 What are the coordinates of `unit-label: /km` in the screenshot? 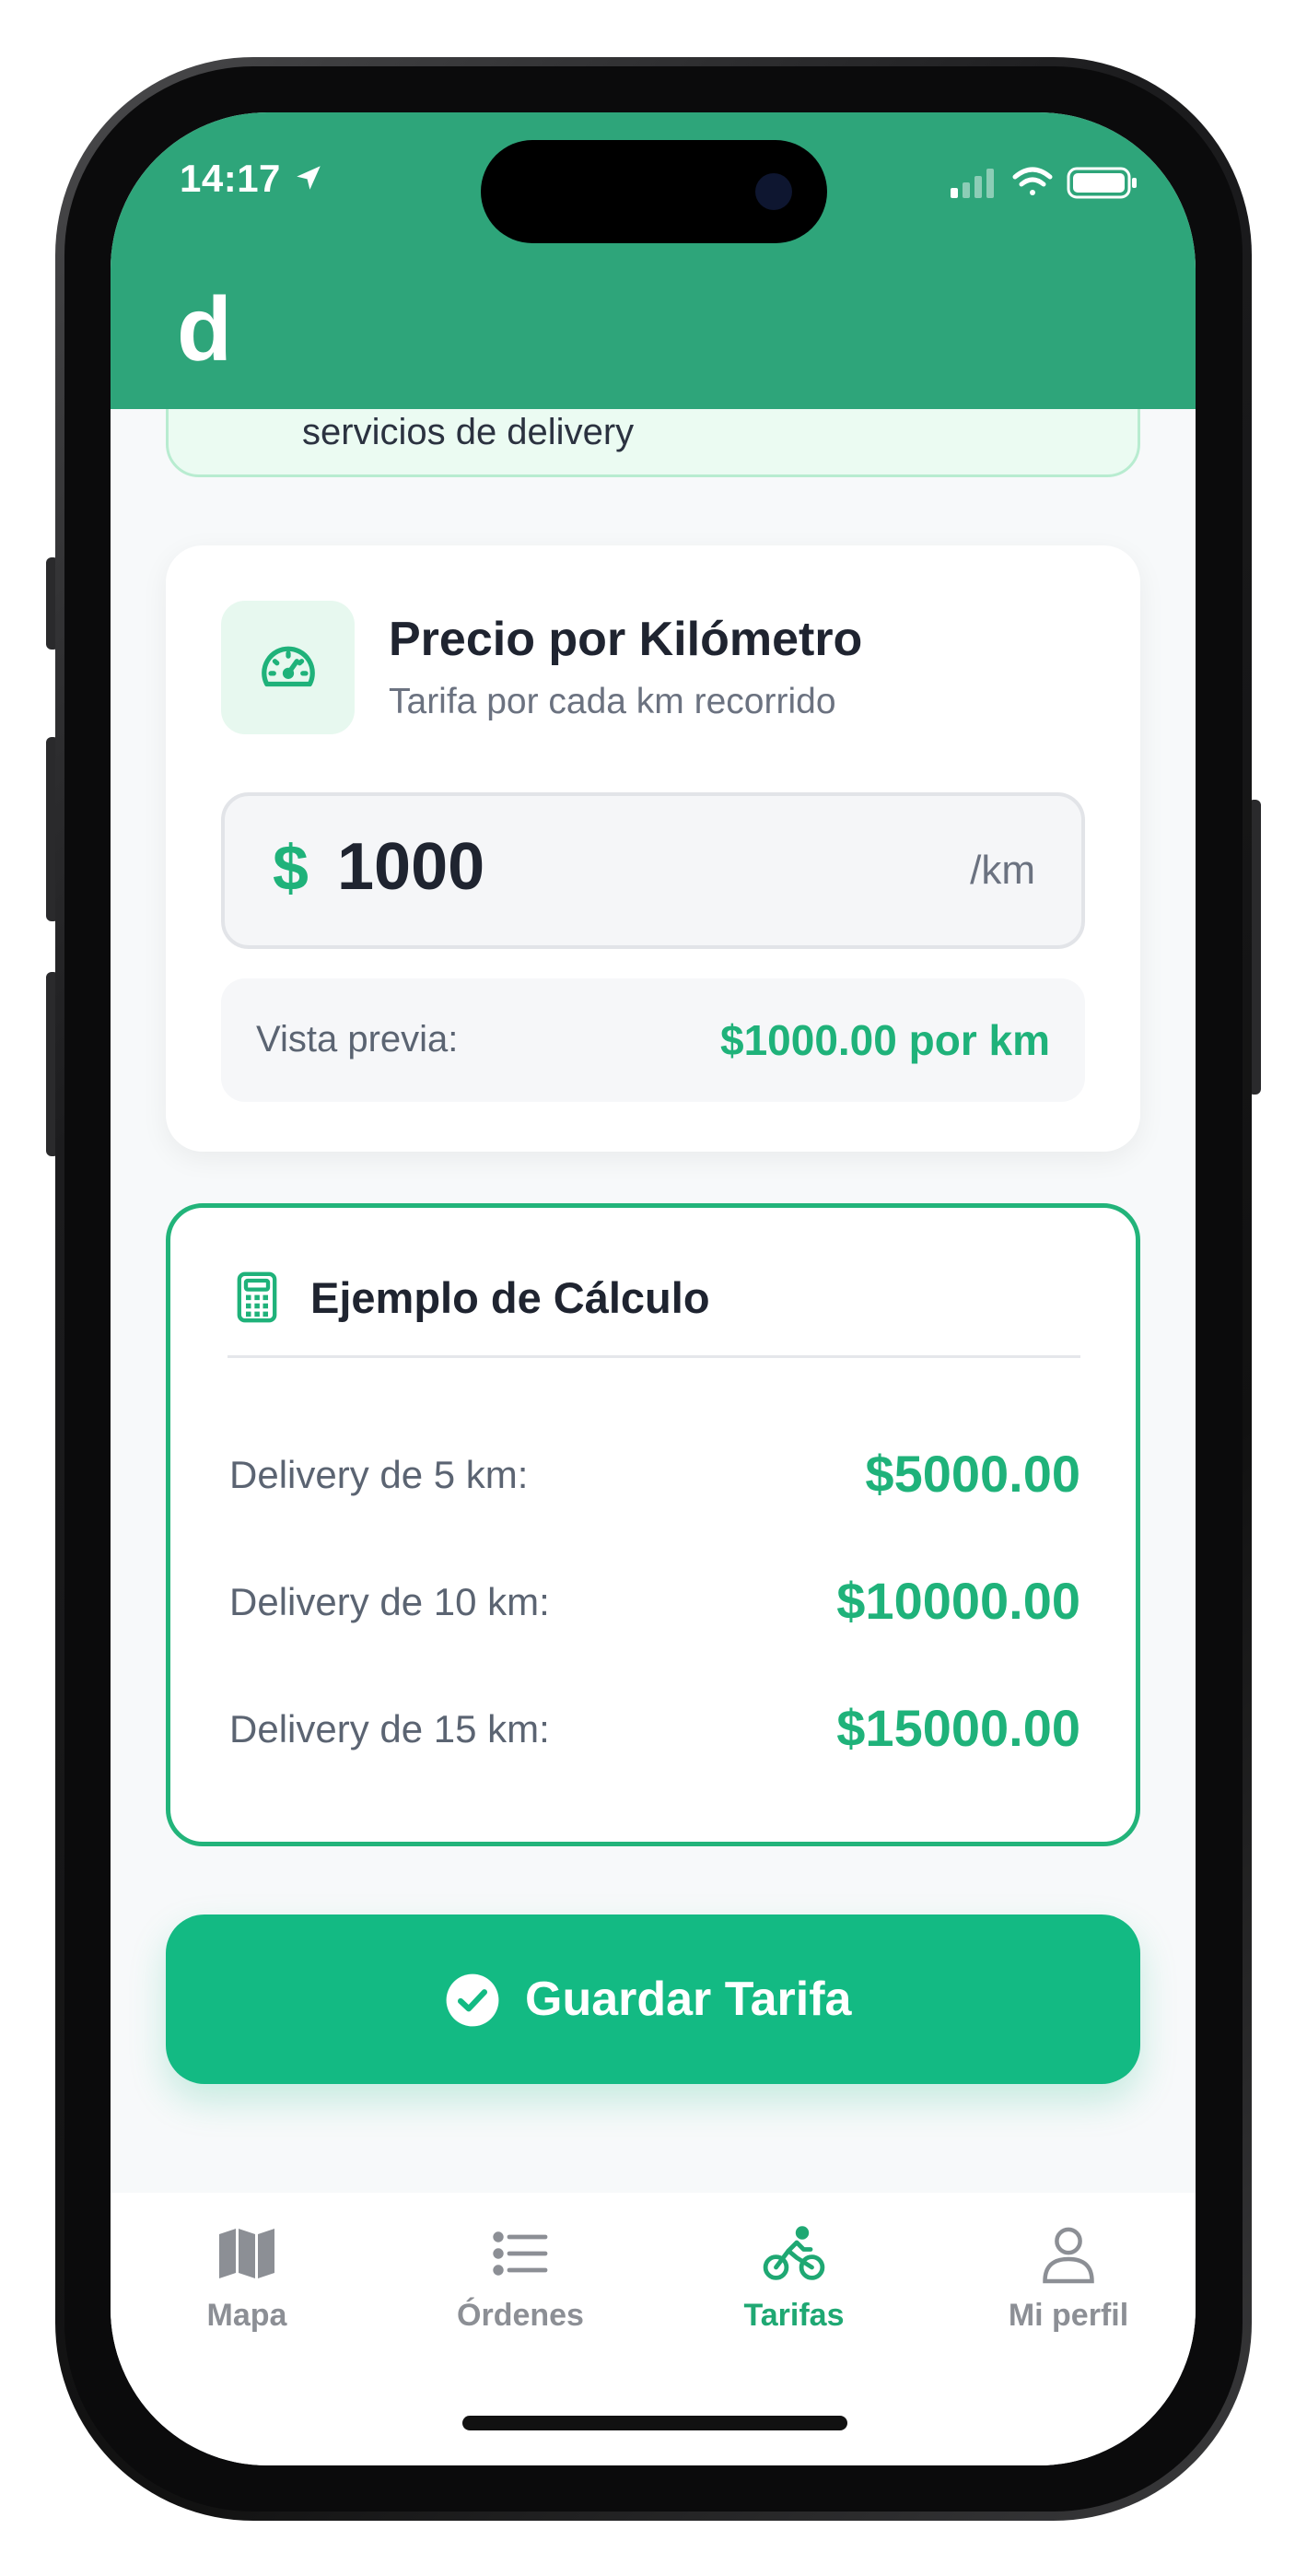 It's located at (1003, 870).